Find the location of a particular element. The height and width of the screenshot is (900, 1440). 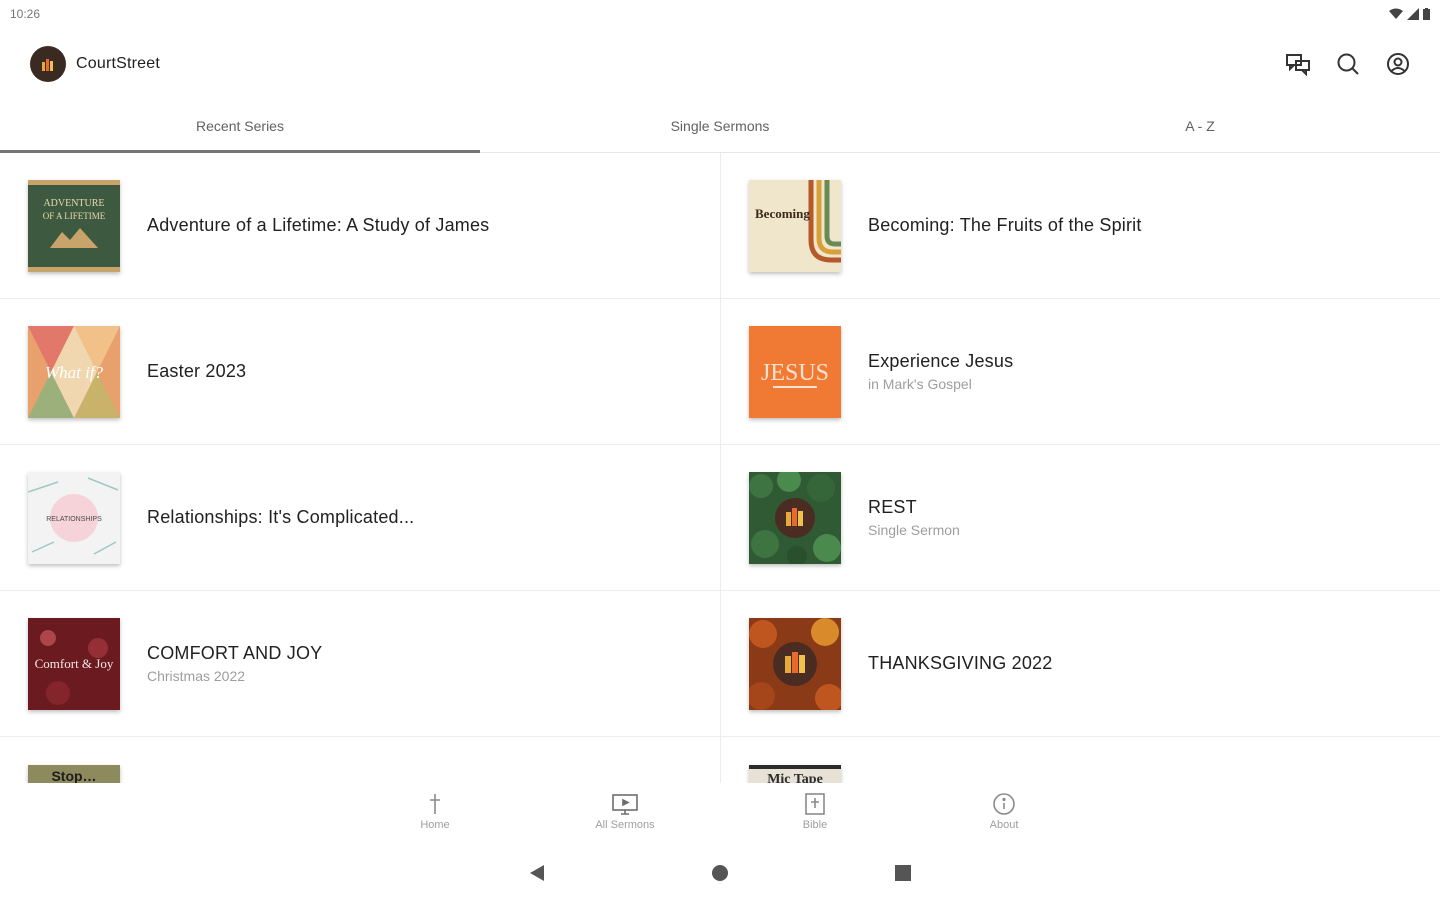

system-navigation is located at coordinates (720, 872).